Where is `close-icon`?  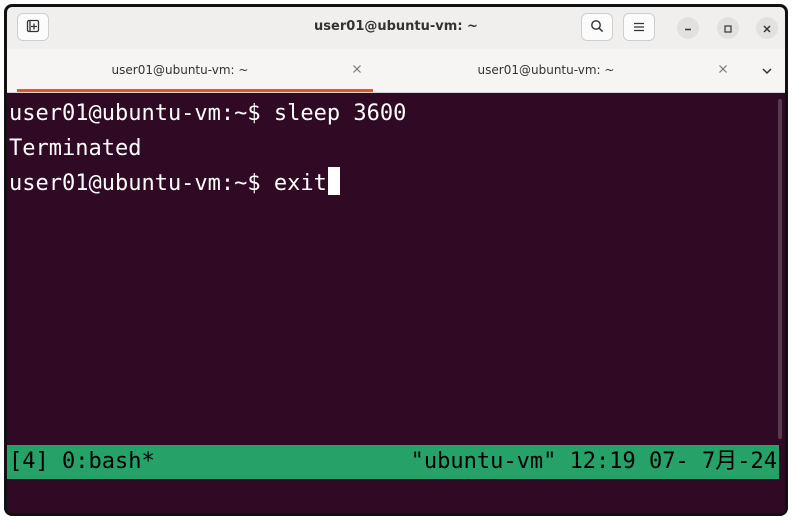 close-icon is located at coordinates (767, 28).